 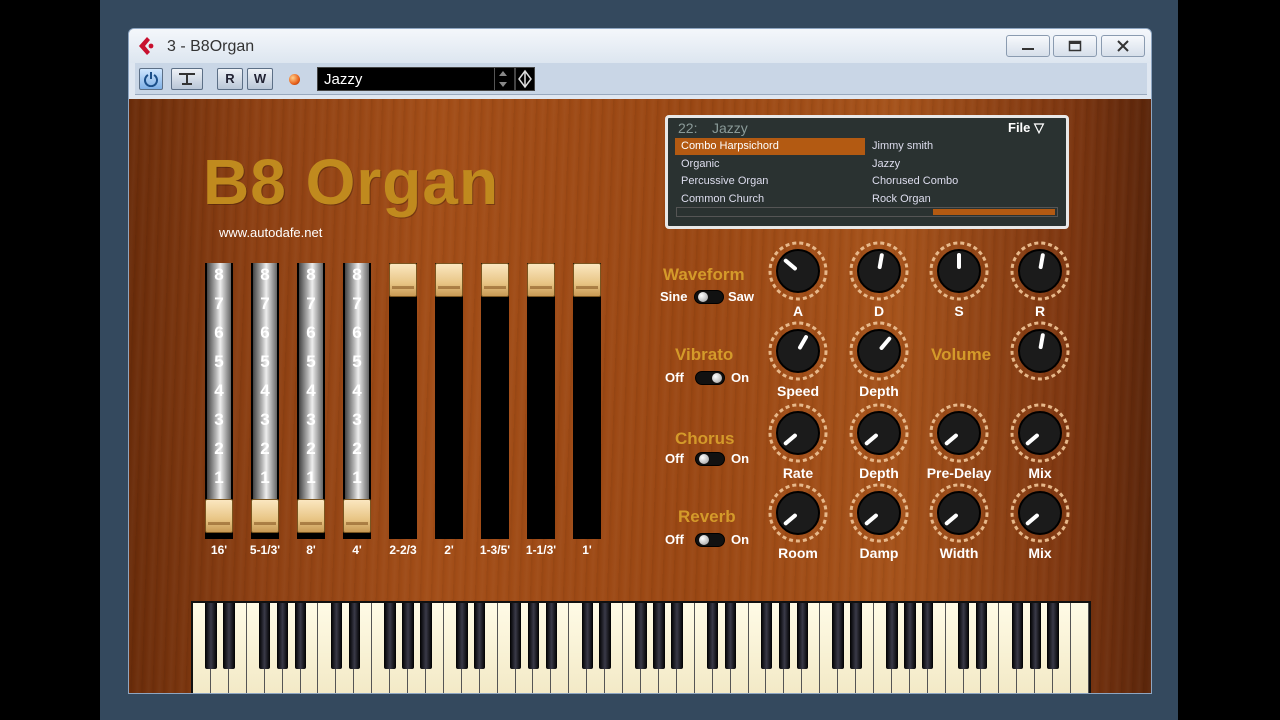 What do you see at coordinates (709, 297) in the screenshot?
I see `waveform-switch` at bounding box center [709, 297].